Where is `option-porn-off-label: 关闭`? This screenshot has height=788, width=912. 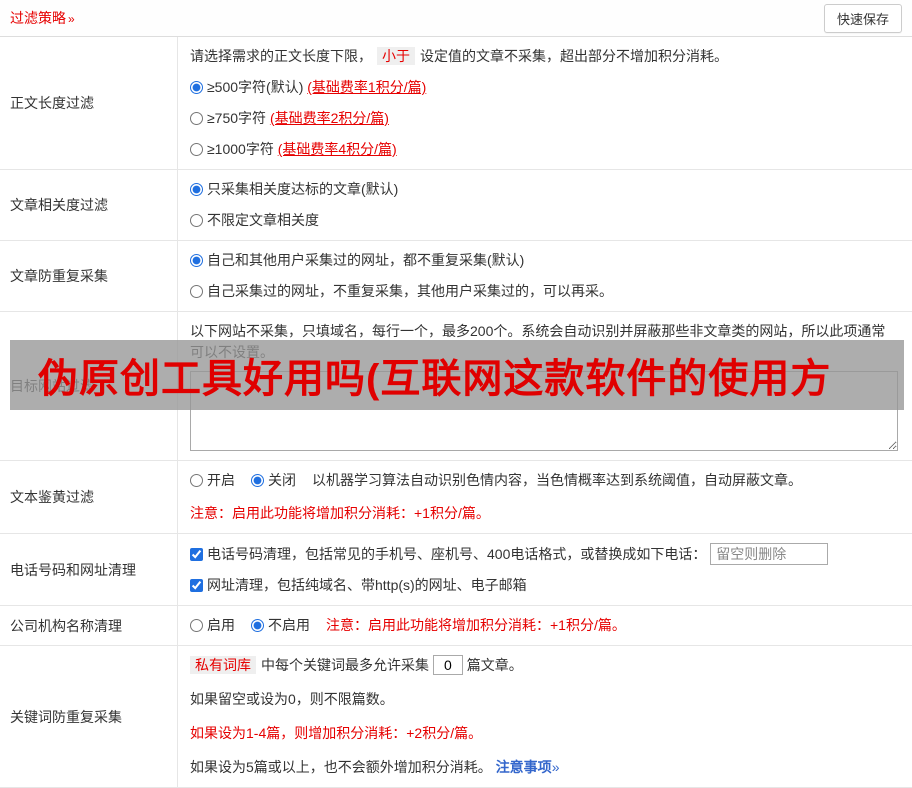
option-porn-off-label: 关闭 is located at coordinates (282, 480).